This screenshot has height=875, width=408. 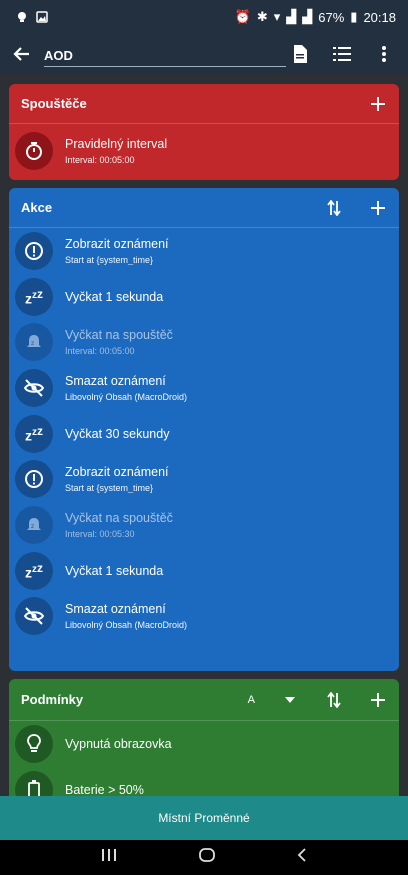 What do you see at coordinates (100, 160) in the screenshot?
I see `trigger-sub: Interval: 00:05:00` at bounding box center [100, 160].